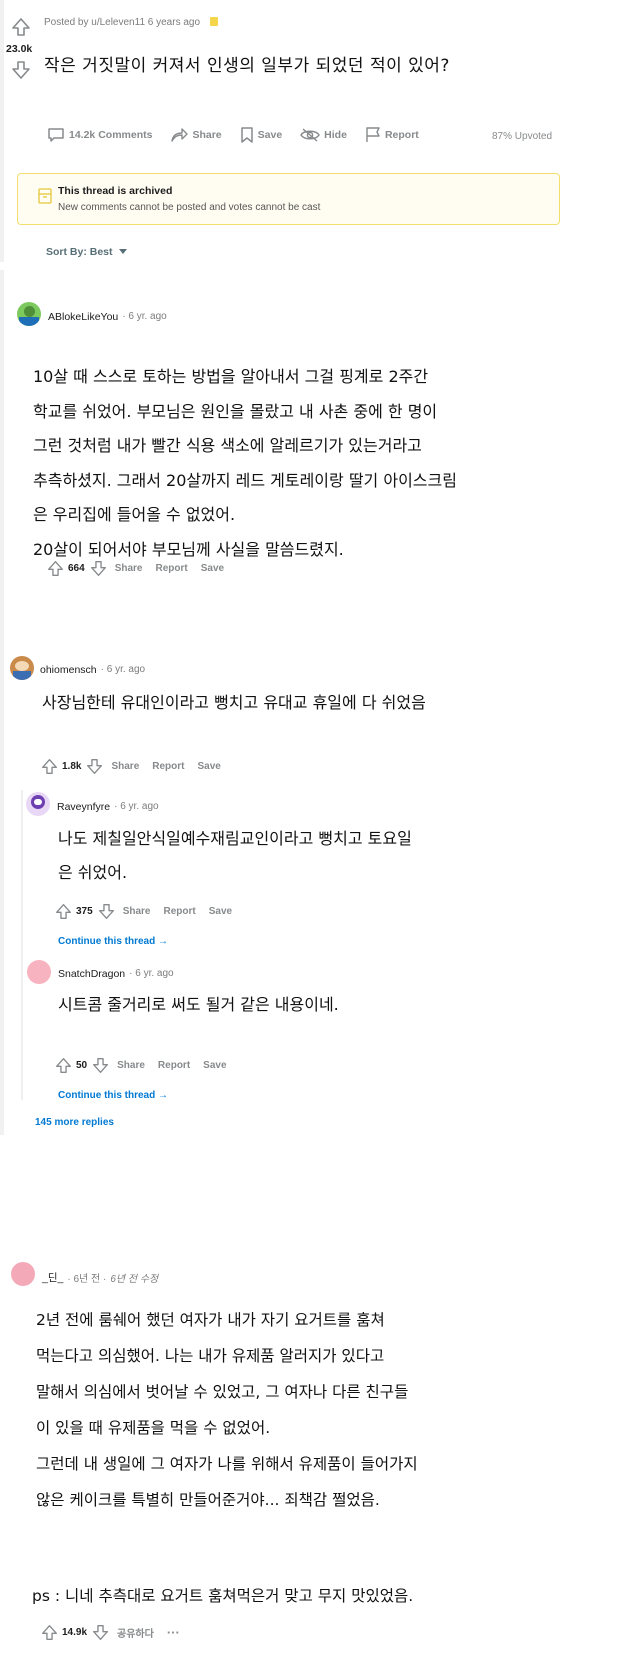 The image size is (618, 1669). I want to click on comment-action-bar: 50 Share Report Save, so click(147, 1065).